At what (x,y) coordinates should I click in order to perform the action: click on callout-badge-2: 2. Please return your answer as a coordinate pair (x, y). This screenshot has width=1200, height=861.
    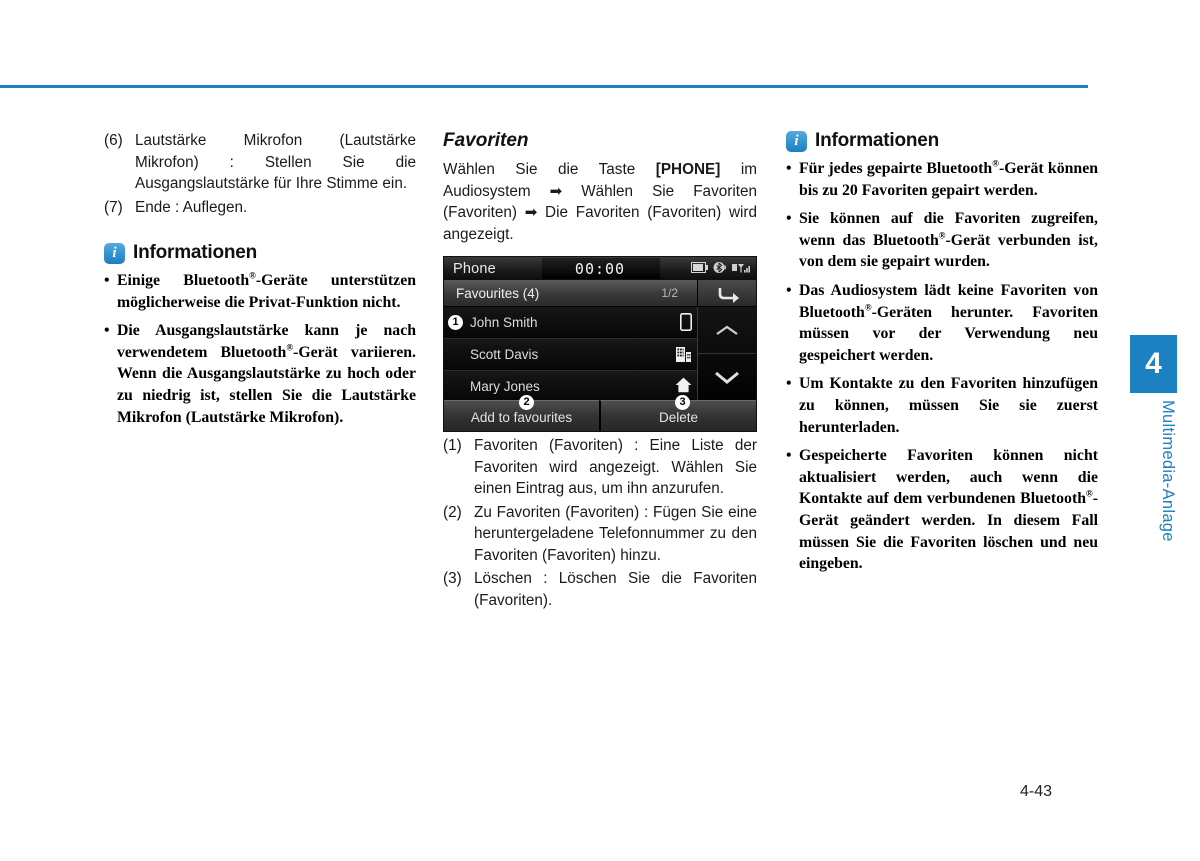
    Looking at the image, I should click on (526, 402).